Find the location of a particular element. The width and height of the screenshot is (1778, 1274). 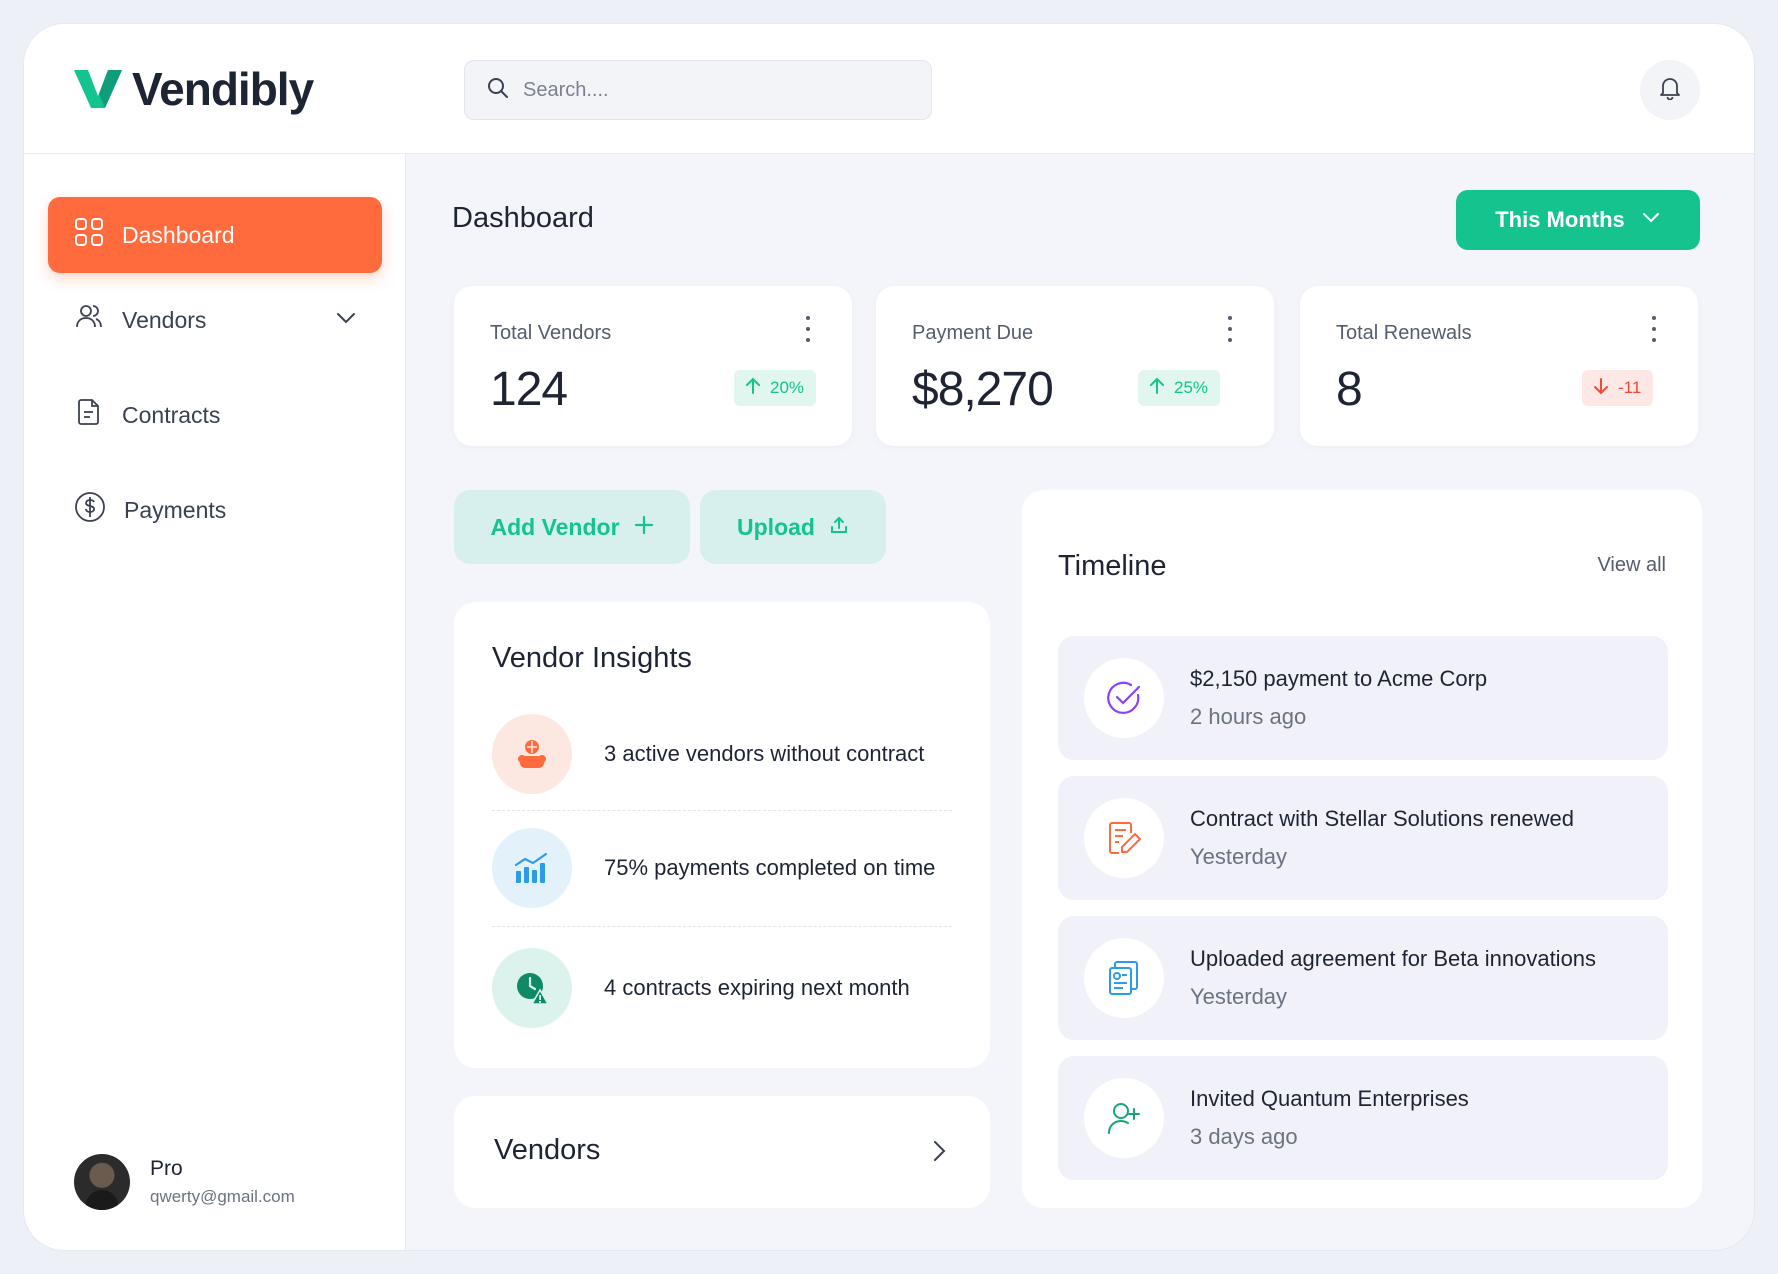

agreement-icon is located at coordinates (1124, 978).